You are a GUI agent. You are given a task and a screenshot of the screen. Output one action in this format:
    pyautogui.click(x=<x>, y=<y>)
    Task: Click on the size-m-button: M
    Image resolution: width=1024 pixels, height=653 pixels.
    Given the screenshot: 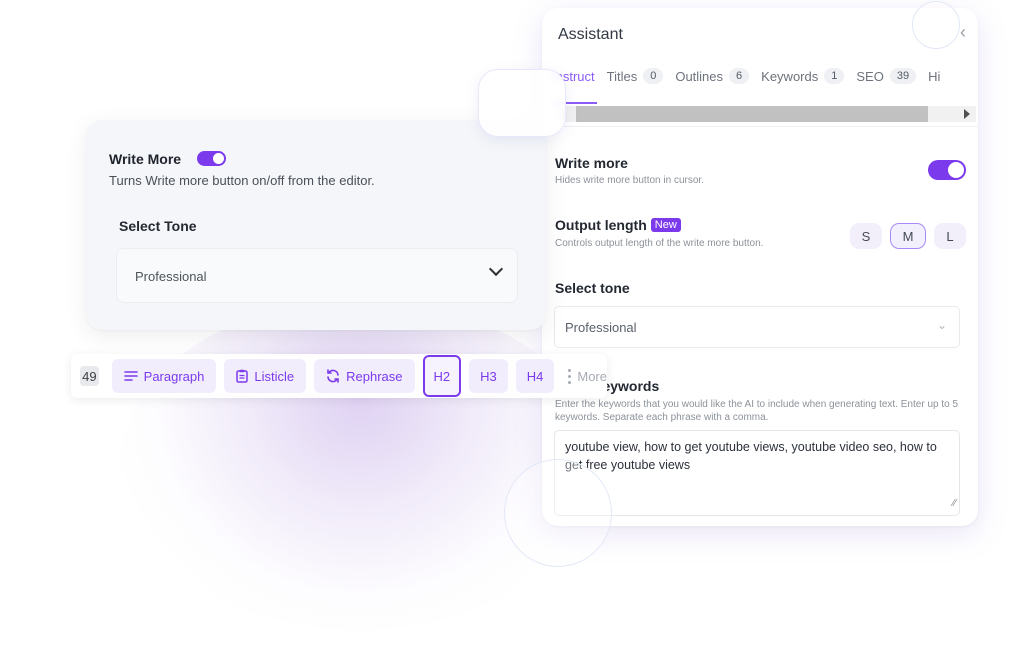 What is the action you would take?
    pyautogui.click(x=908, y=236)
    